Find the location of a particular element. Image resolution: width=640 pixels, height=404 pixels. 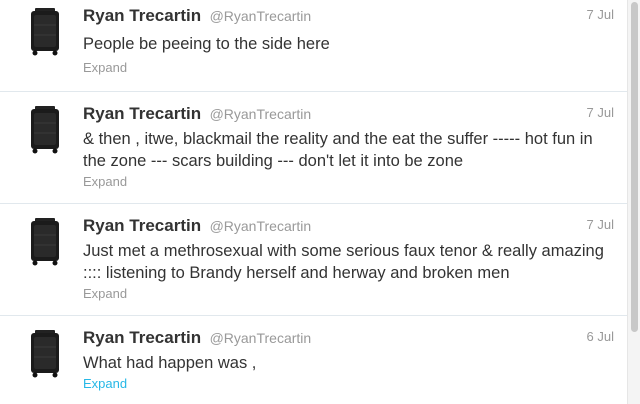

tweet-timestamp: 6 Jul is located at coordinates (600, 336).